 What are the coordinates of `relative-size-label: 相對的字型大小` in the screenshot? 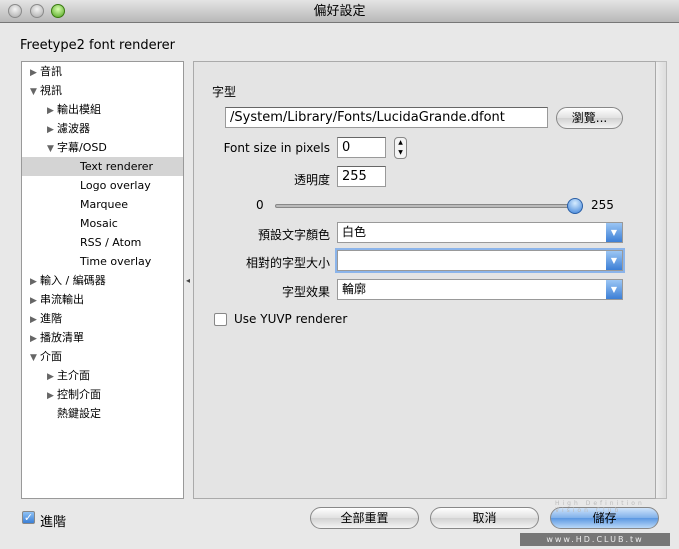 It's located at (287, 263).